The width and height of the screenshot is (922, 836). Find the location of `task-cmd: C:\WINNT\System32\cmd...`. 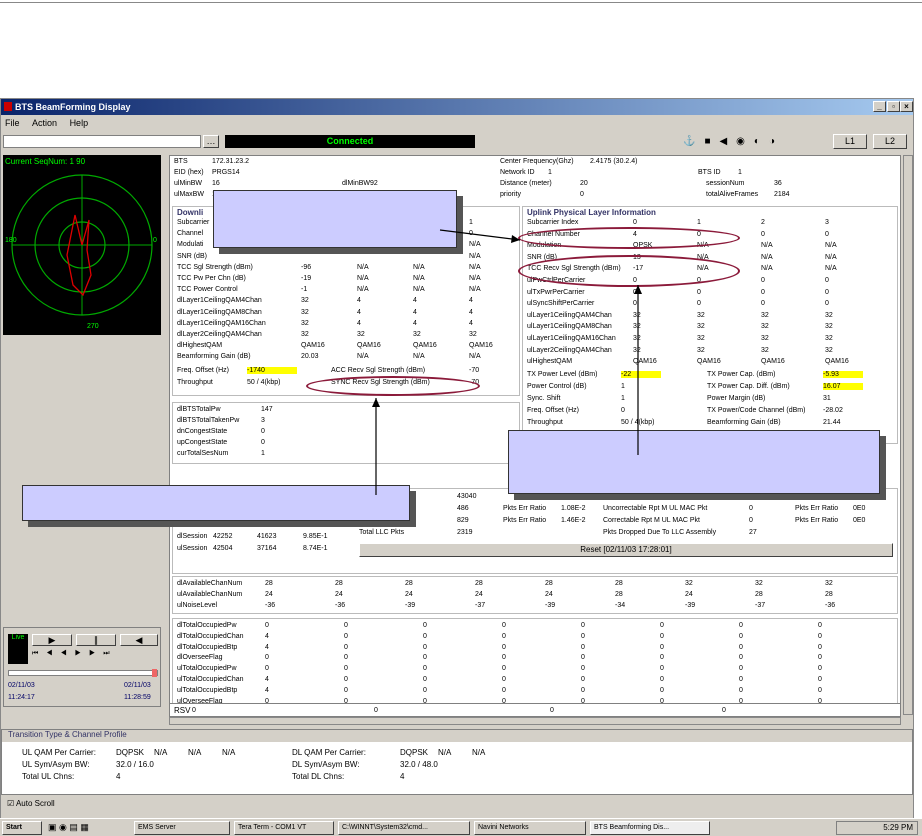

task-cmd: C:\WINNT\System32\cmd... is located at coordinates (404, 828).